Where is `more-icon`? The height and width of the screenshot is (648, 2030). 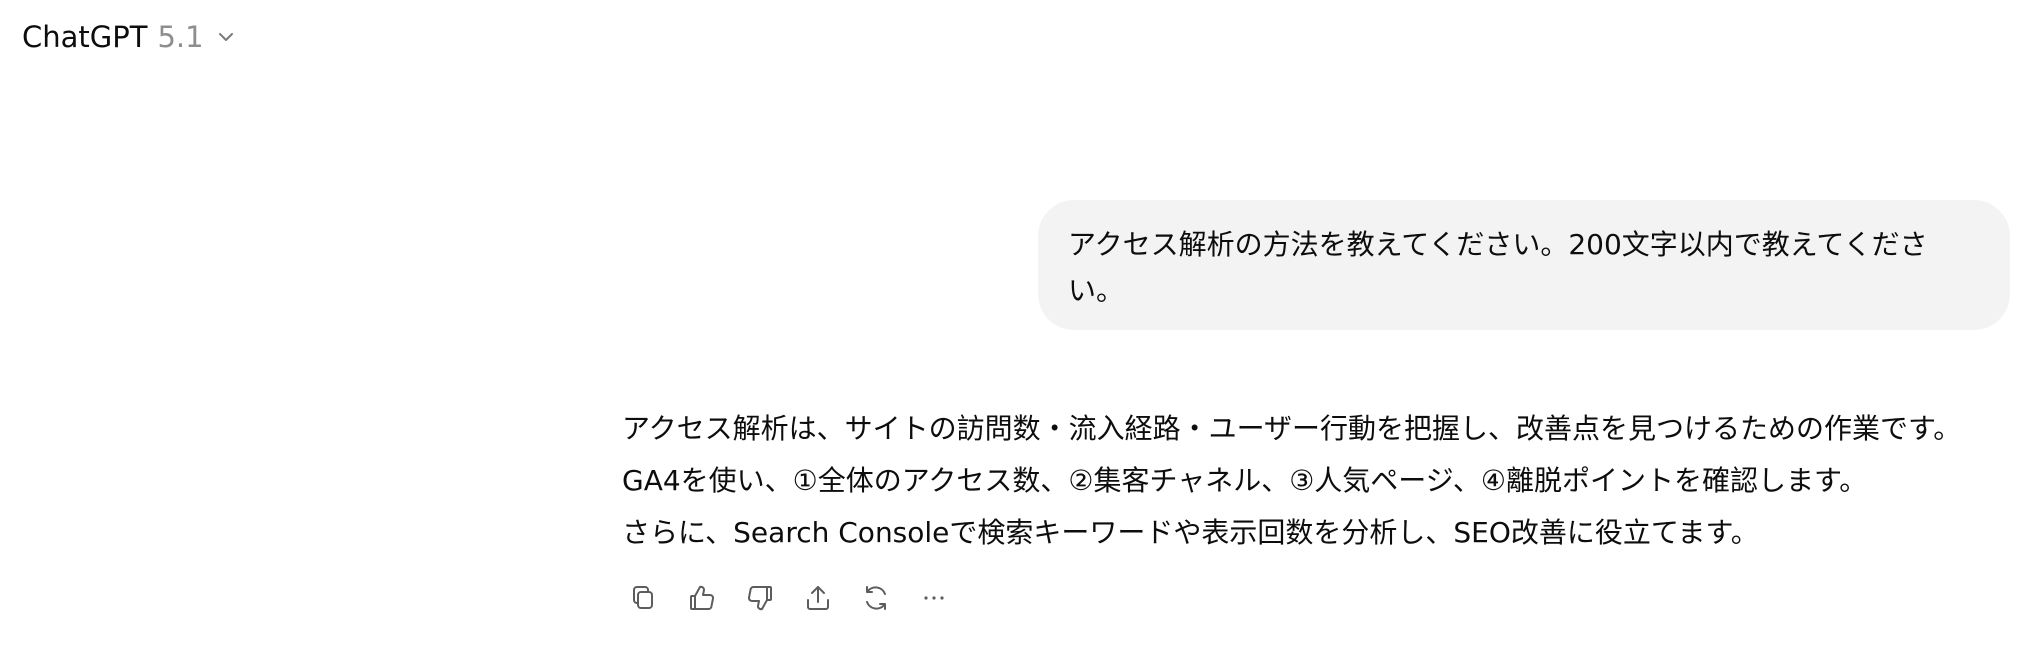 more-icon is located at coordinates (934, 598).